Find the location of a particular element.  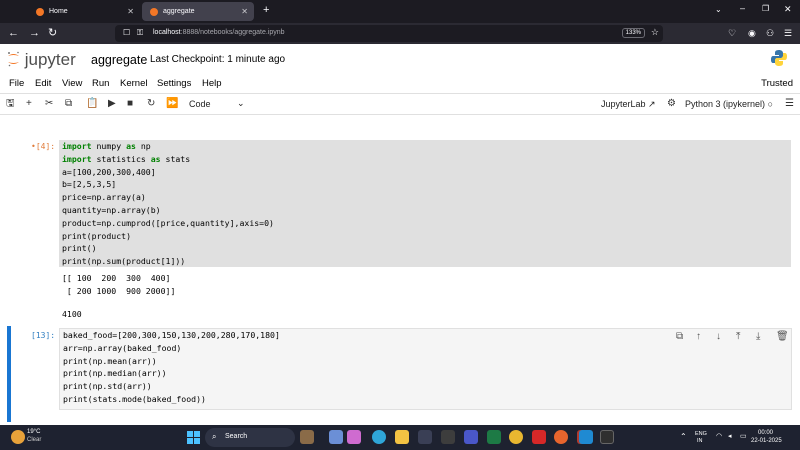

reload-icon: ↻ is located at coordinates (52, 33).